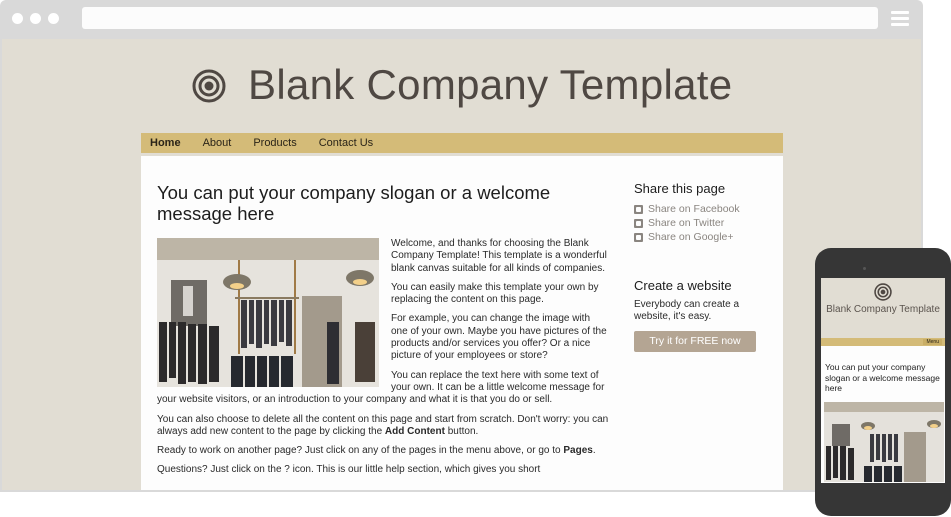  Describe the element at coordinates (680, 188) in the screenshot. I see `share-title: Share this page` at that location.